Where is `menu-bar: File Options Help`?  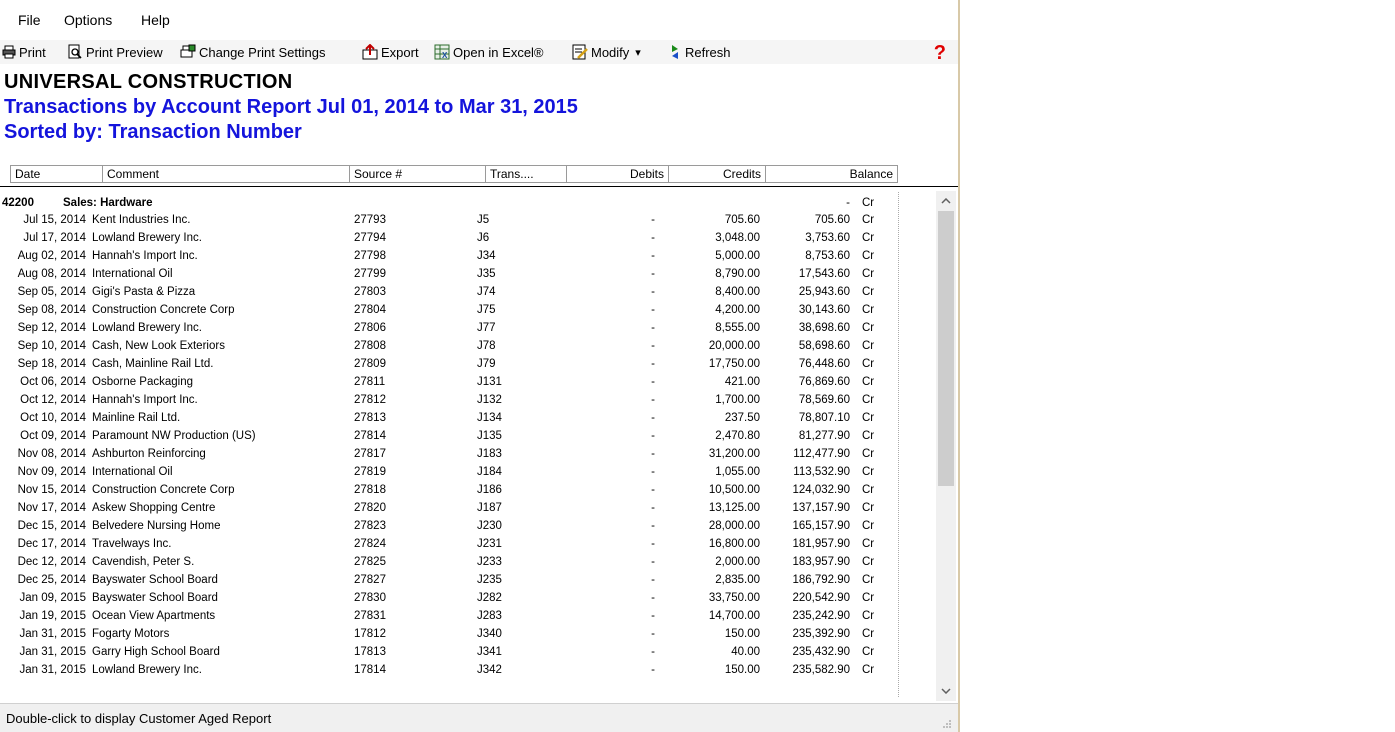
menu-bar: File Options Help is located at coordinates (479, 20).